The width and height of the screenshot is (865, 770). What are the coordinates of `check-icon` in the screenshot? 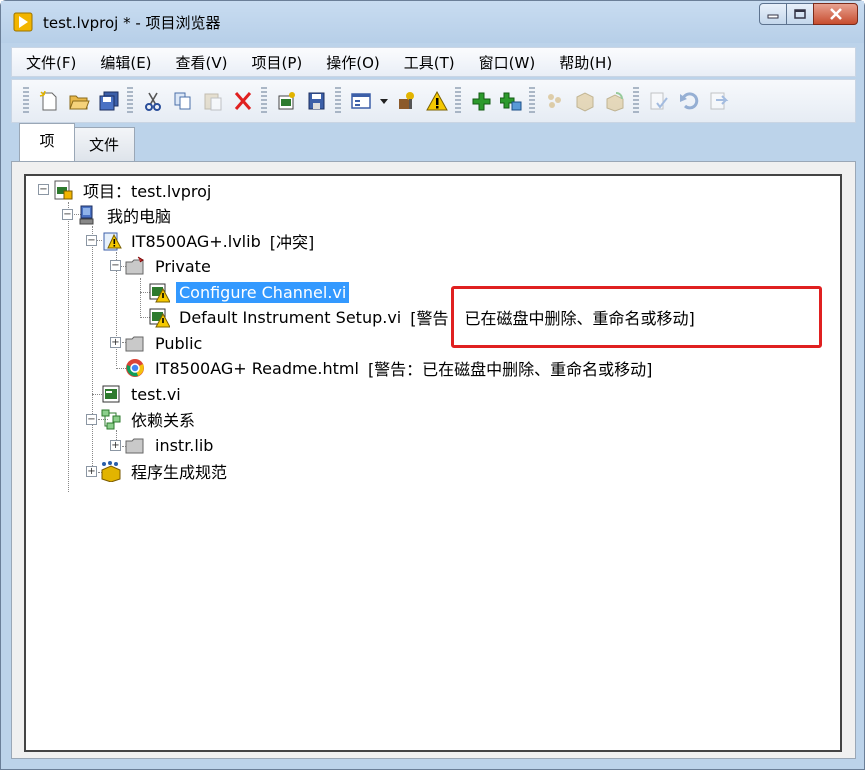 It's located at (659, 101).